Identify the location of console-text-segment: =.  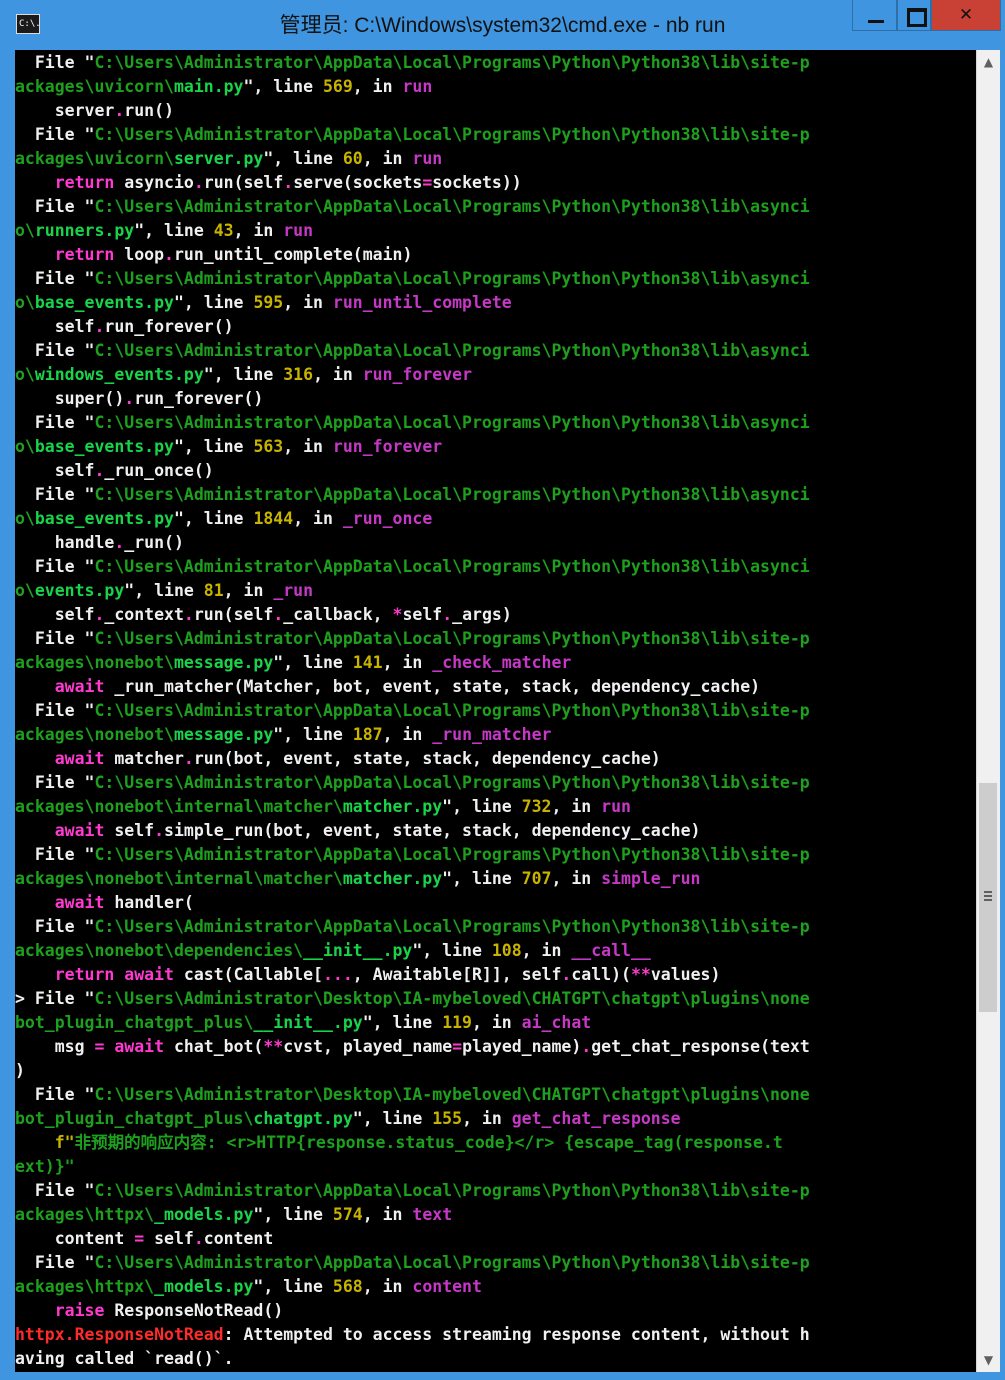
(139, 1238).